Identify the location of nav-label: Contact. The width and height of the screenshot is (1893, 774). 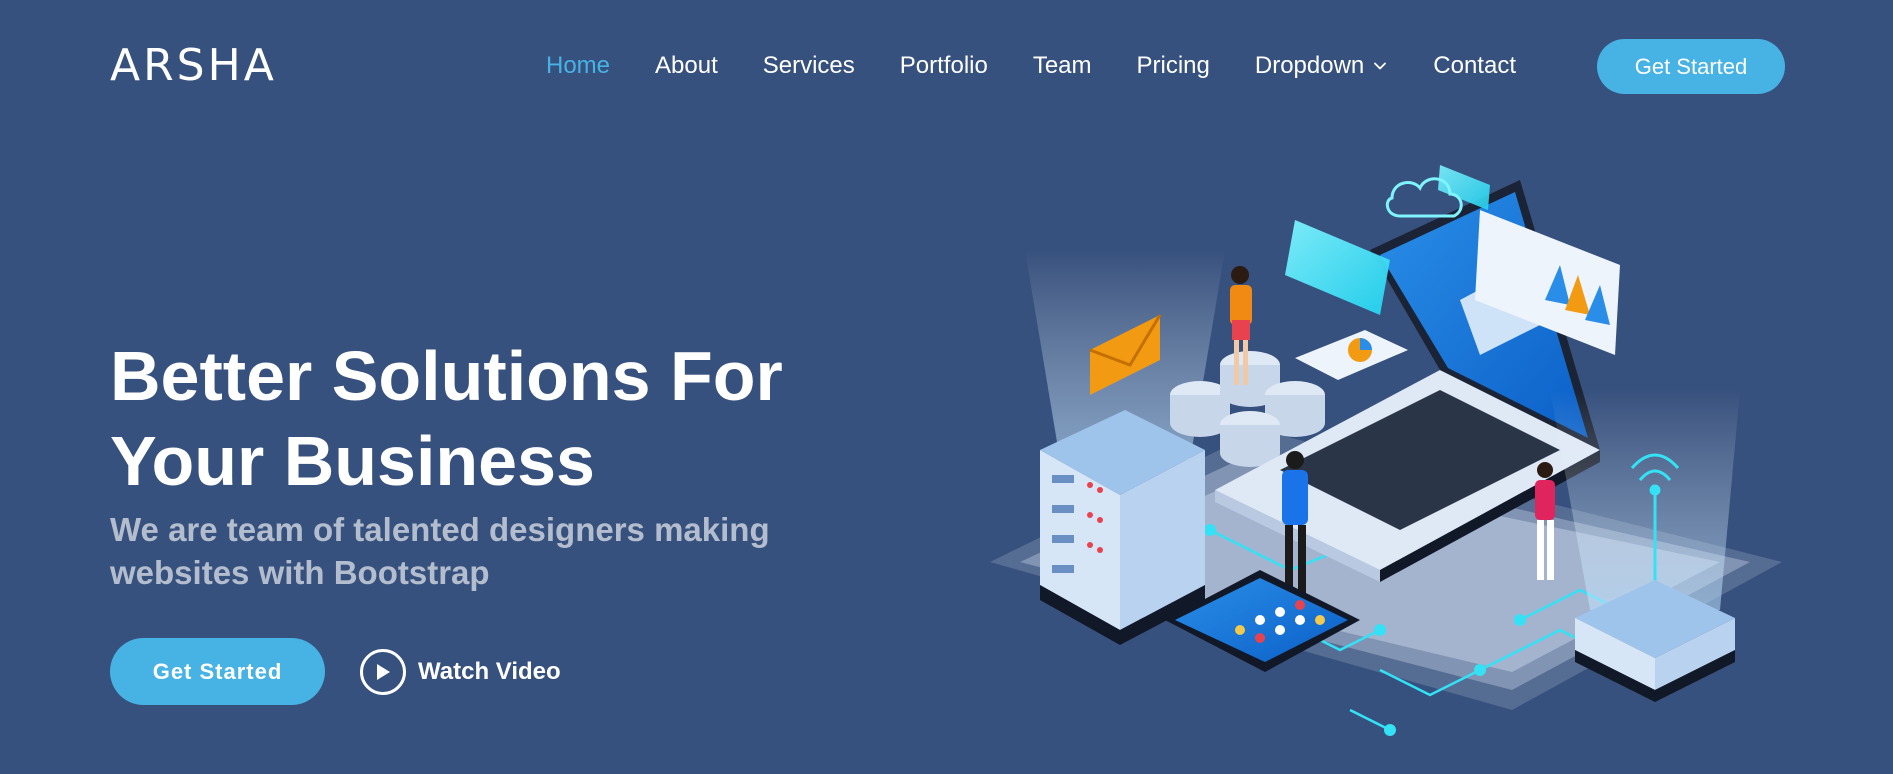
(1474, 65).